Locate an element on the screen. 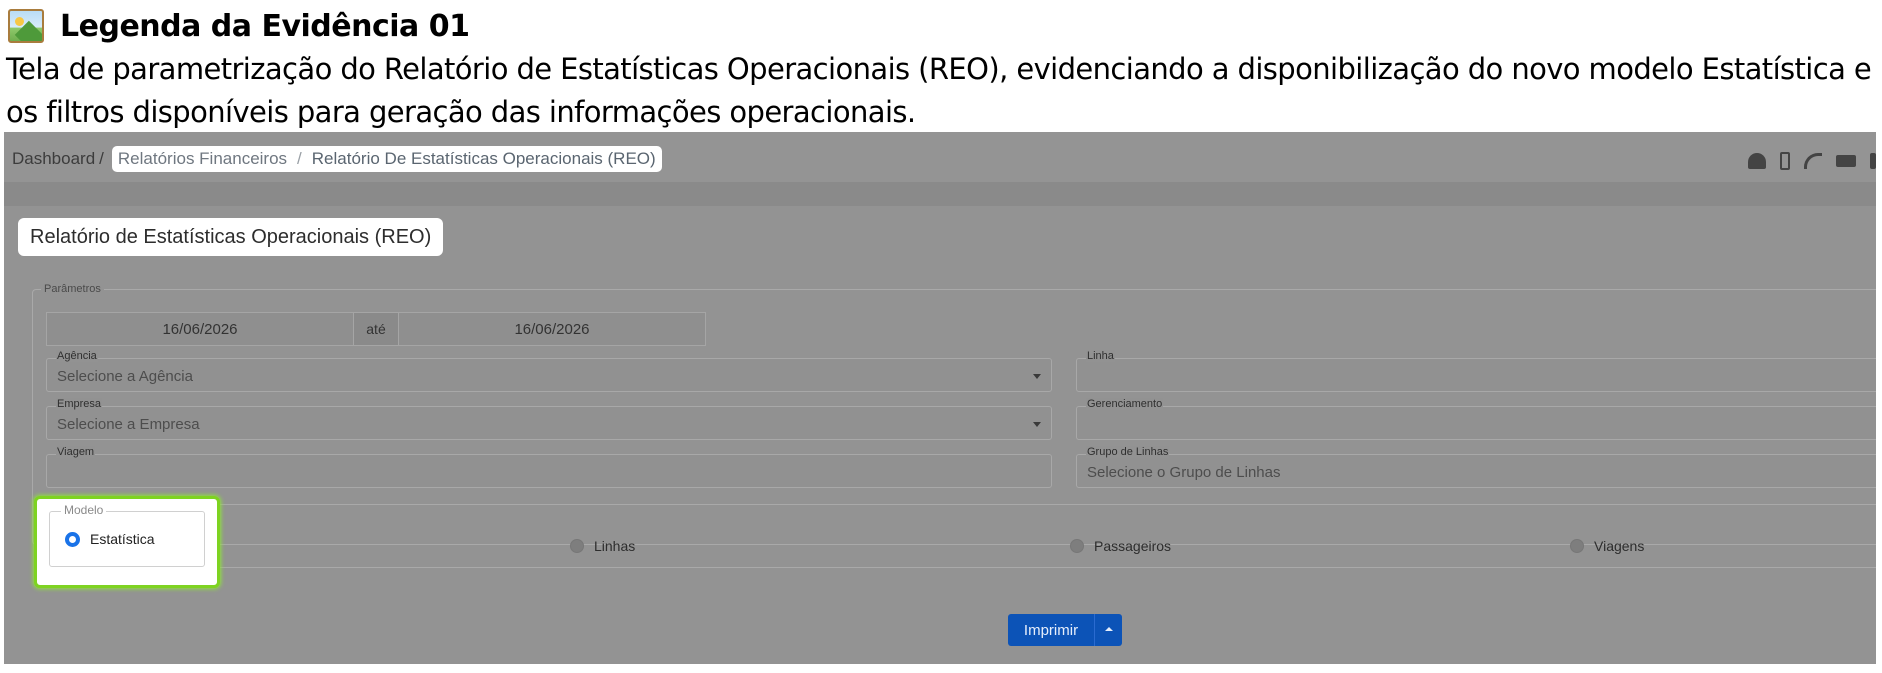 Image resolution: width=1882 pixels, height=673 pixels. breadcrumb-dashboard: Dashboard is located at coordinates (53, 159).